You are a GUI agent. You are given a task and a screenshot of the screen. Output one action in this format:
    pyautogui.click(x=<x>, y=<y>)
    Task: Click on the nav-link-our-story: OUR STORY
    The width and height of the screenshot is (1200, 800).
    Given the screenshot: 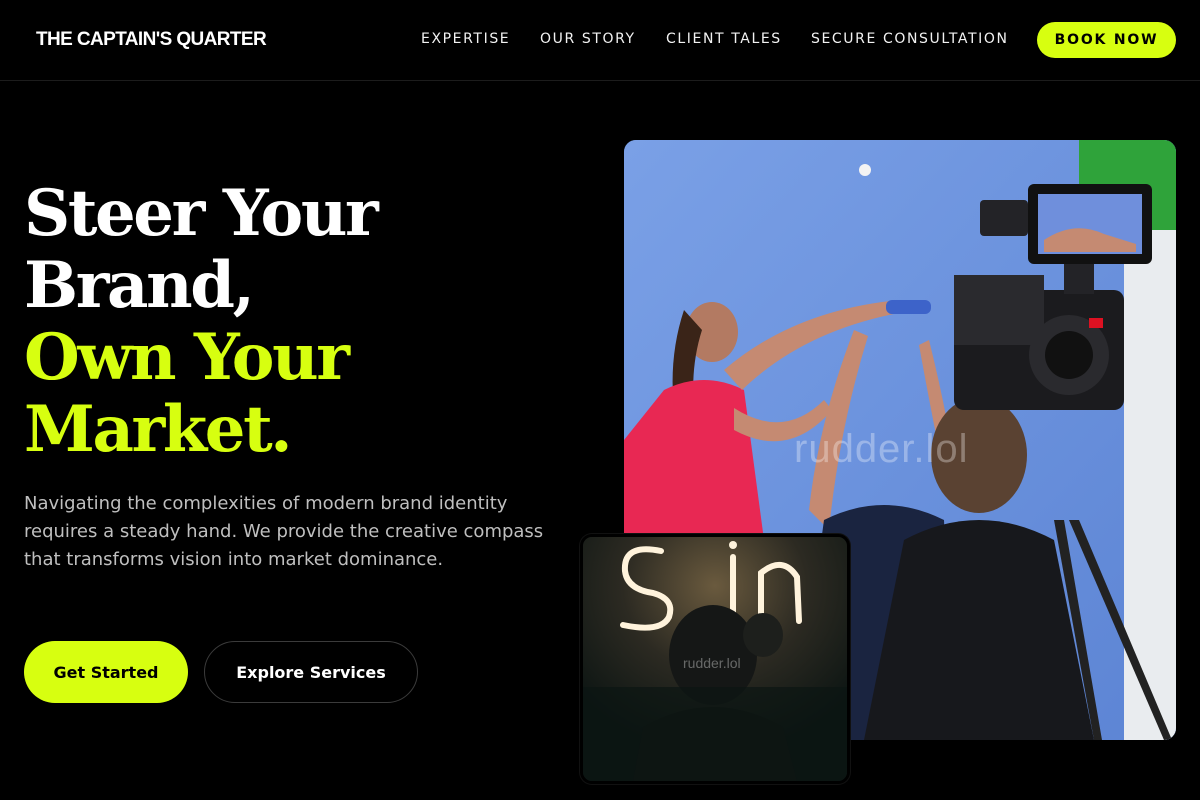 What is the action you would take?
    pyautogui.click(x=588, y=39)
    